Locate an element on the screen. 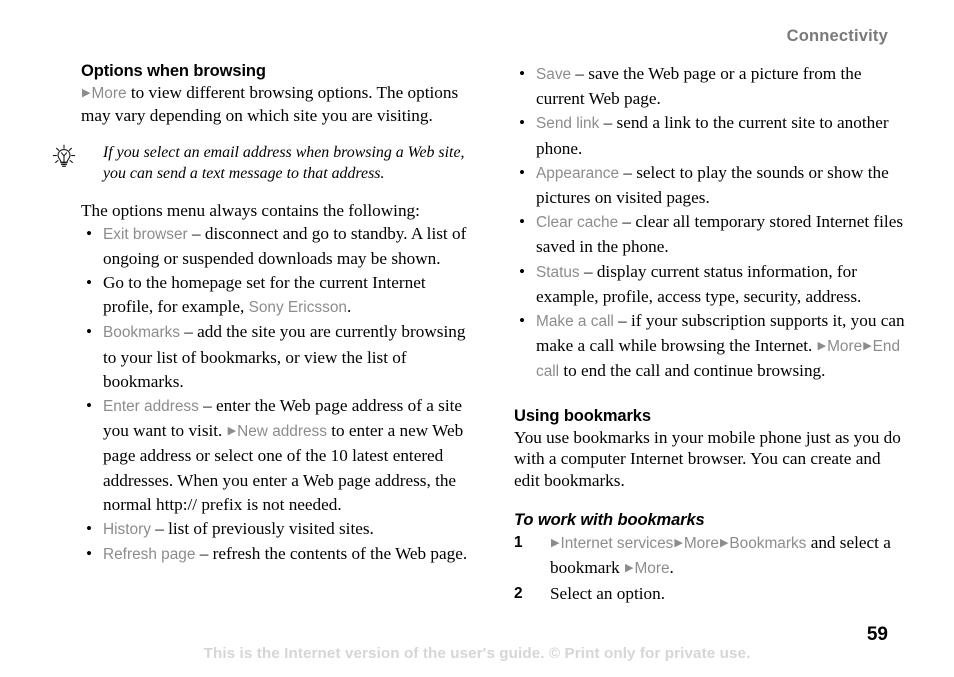 The image size is (954, 677). page-number: 59 is located at coordinates (877, 634).